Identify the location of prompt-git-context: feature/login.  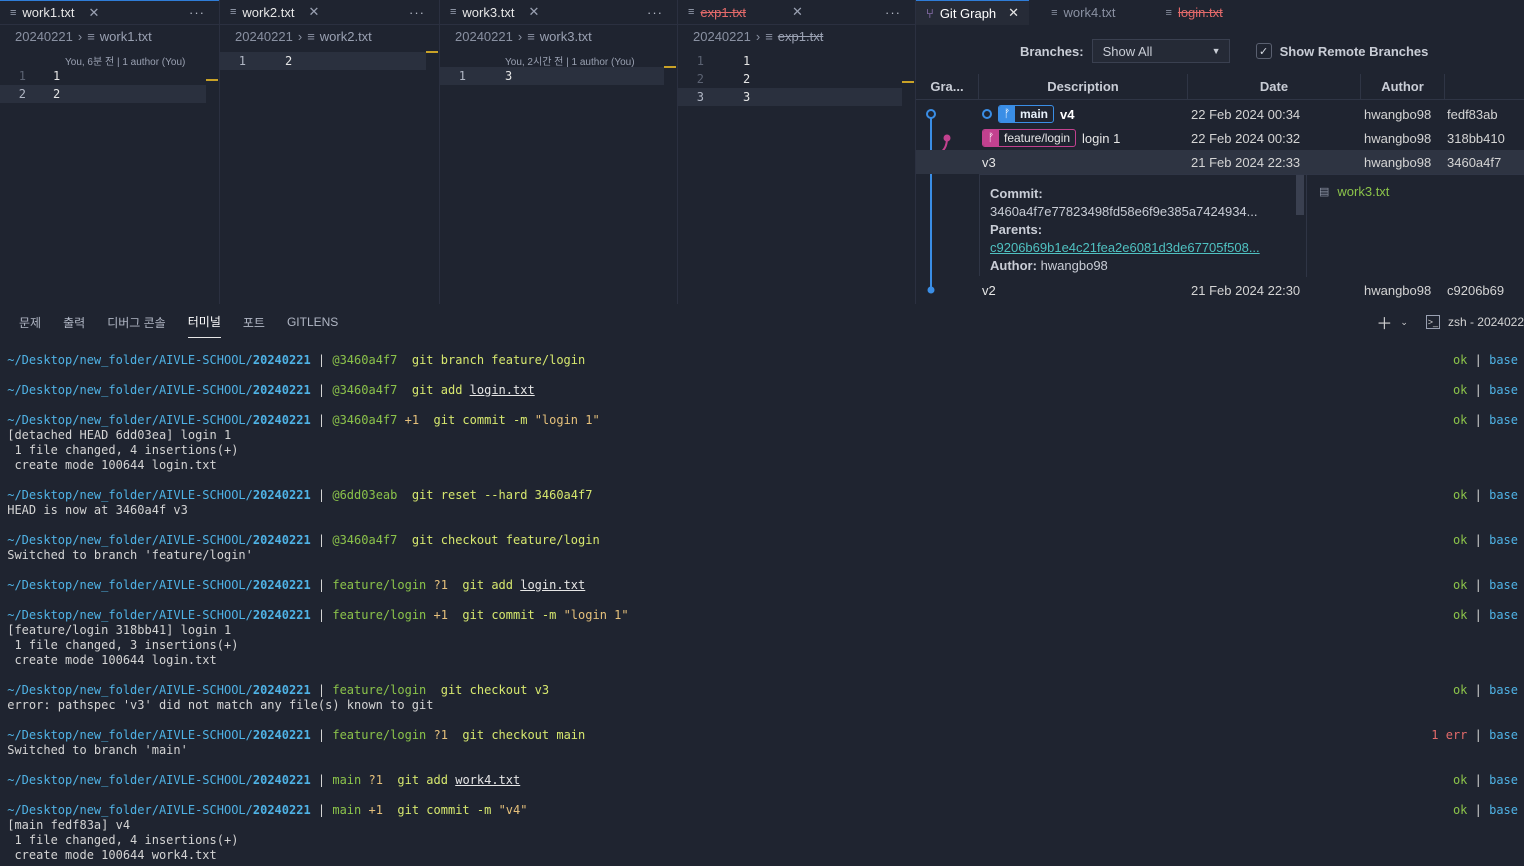
(379, 614).